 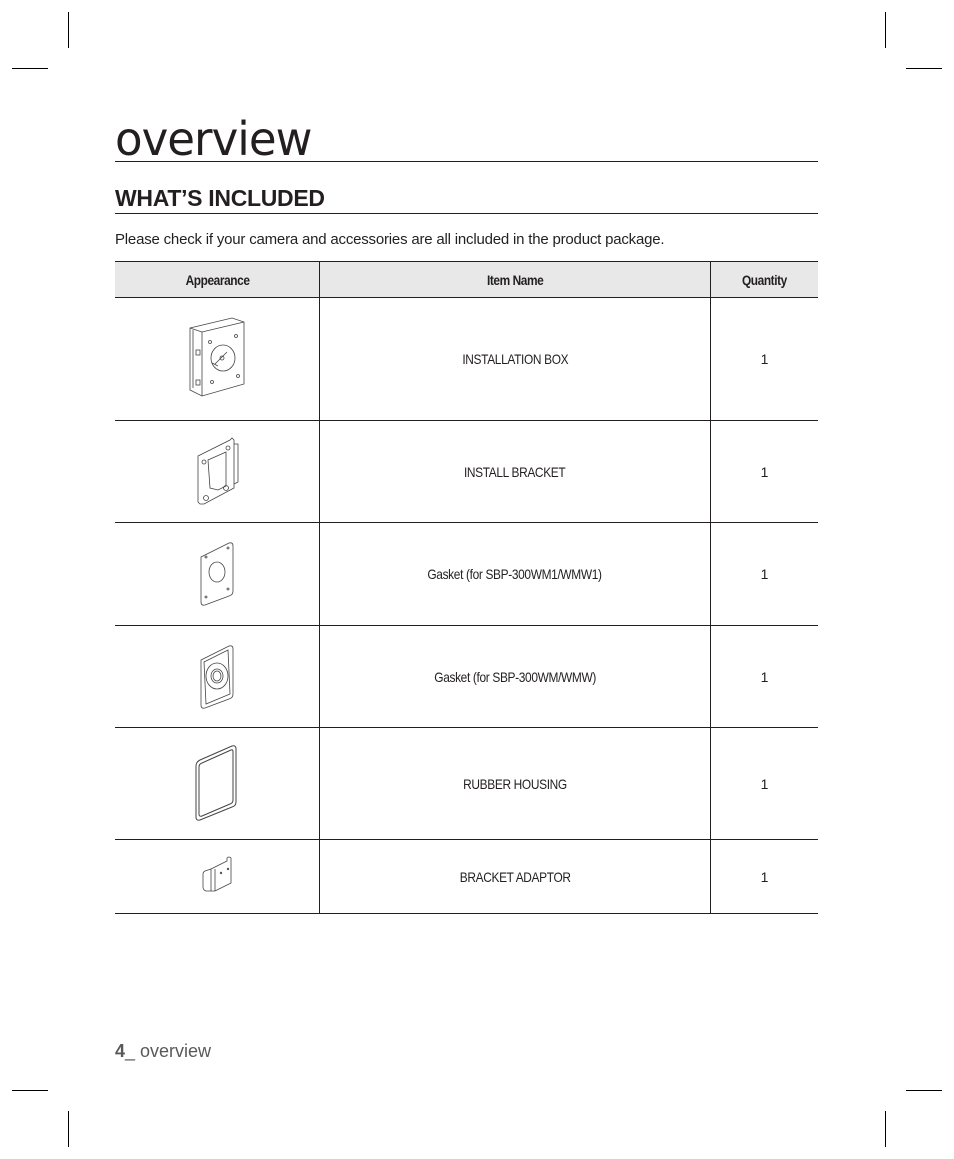 I want to click on gasket-wm1-icon, so click(x=217, y=574).